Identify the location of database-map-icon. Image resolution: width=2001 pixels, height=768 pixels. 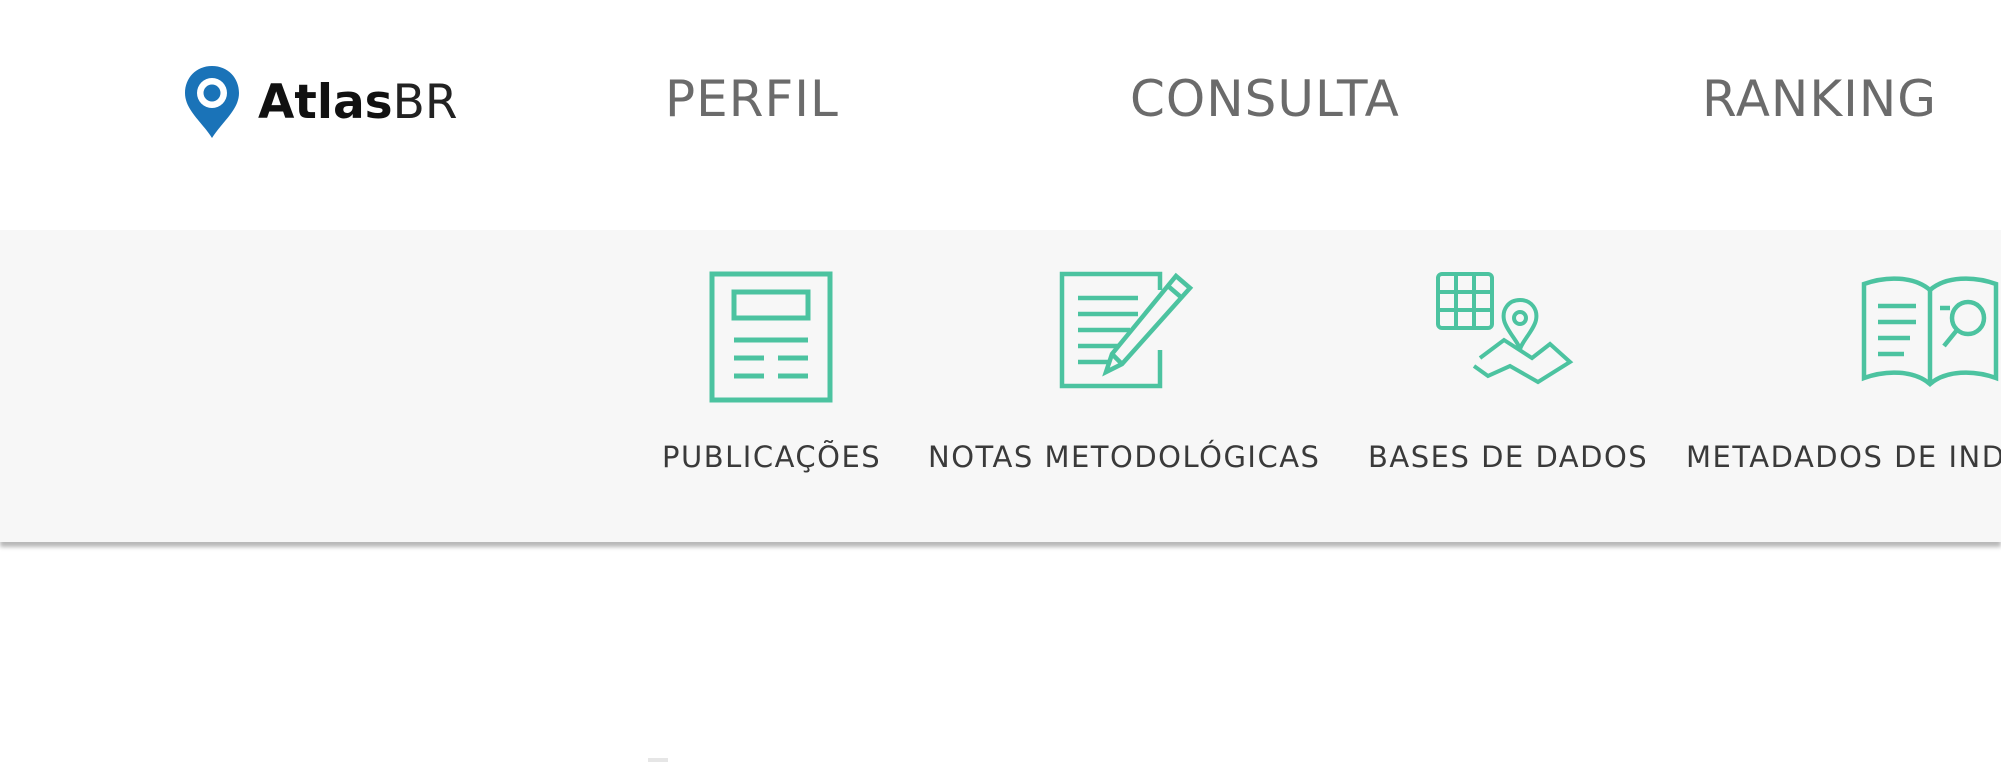
(1505, 328).